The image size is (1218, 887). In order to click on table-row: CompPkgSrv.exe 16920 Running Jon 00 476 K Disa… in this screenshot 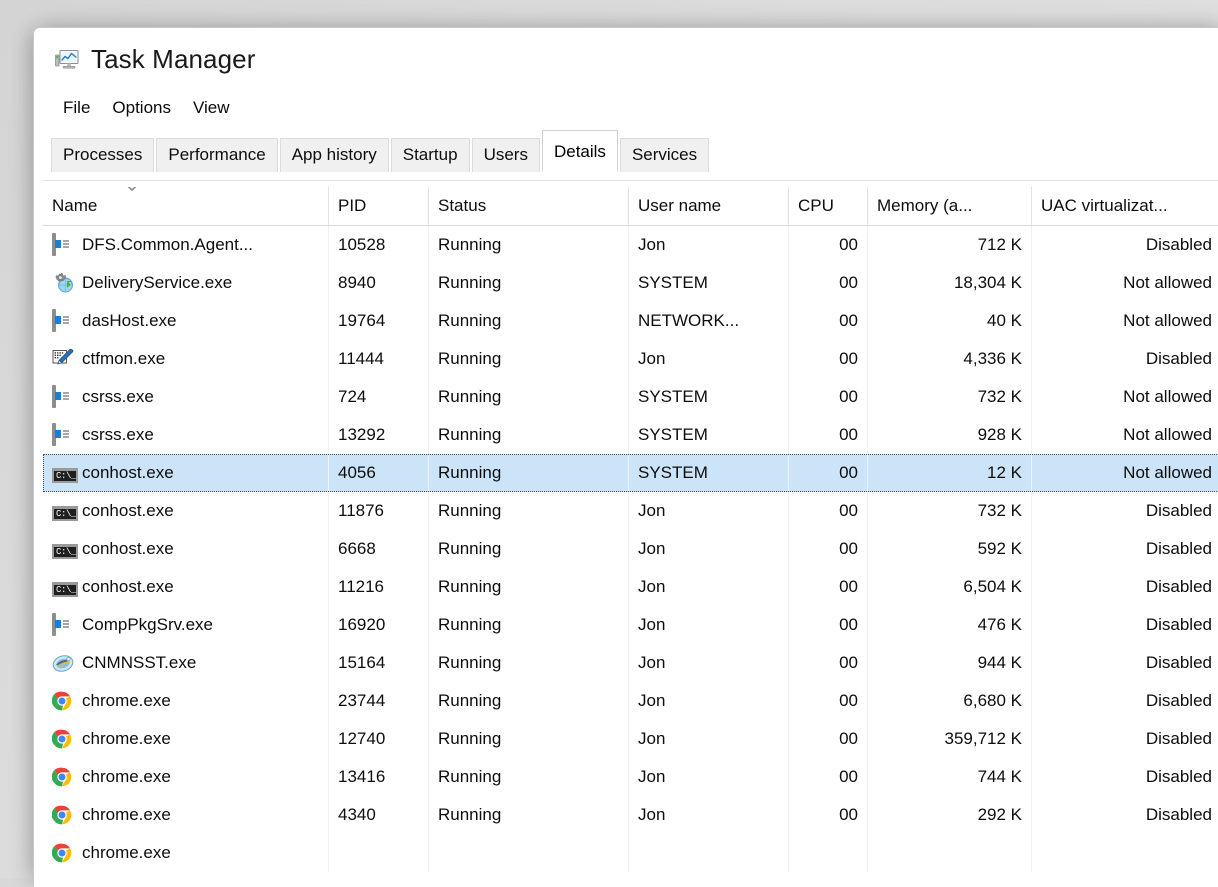, I will do `click(630, 625)`.